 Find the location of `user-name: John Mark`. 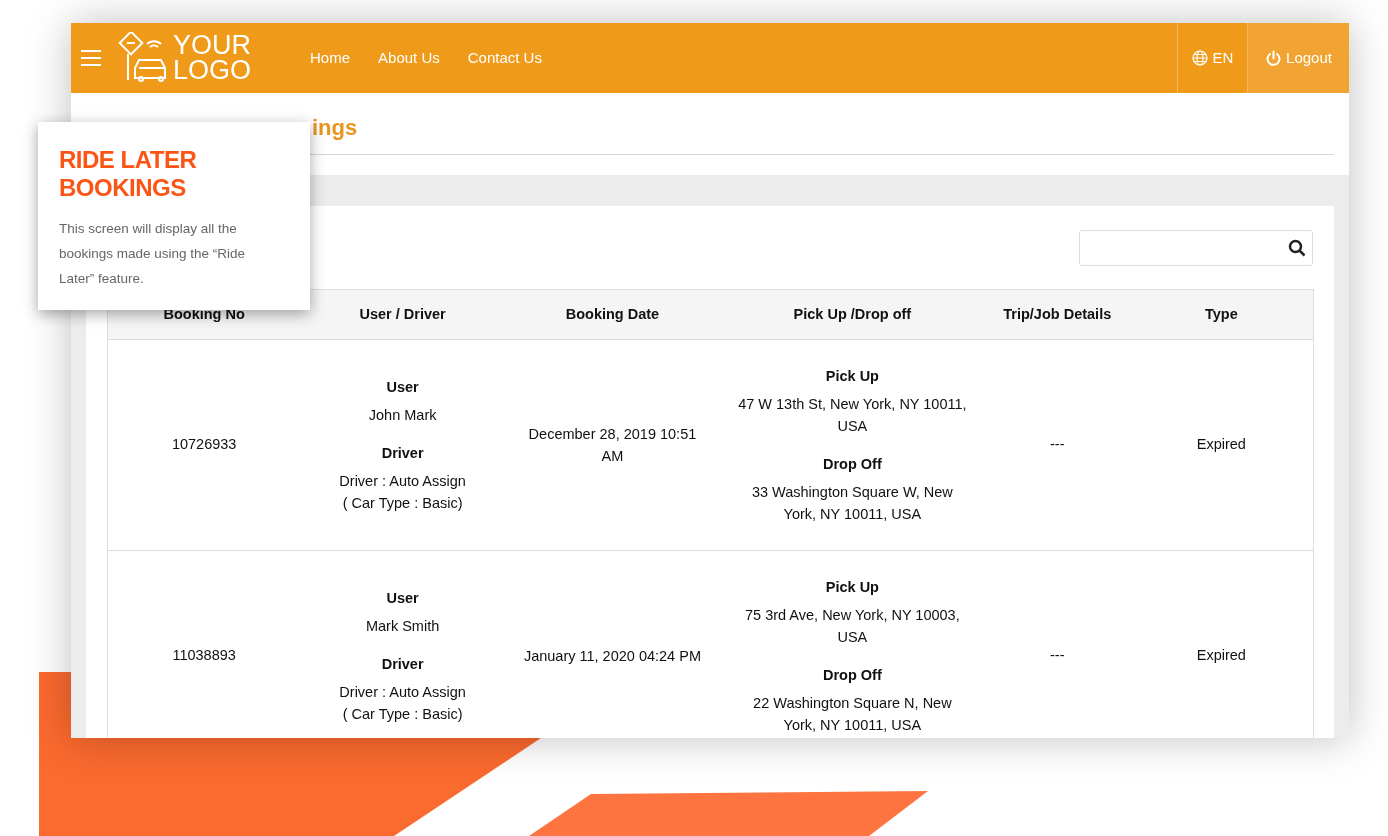

user-name: John Mark is located at coordinates (402, 415).